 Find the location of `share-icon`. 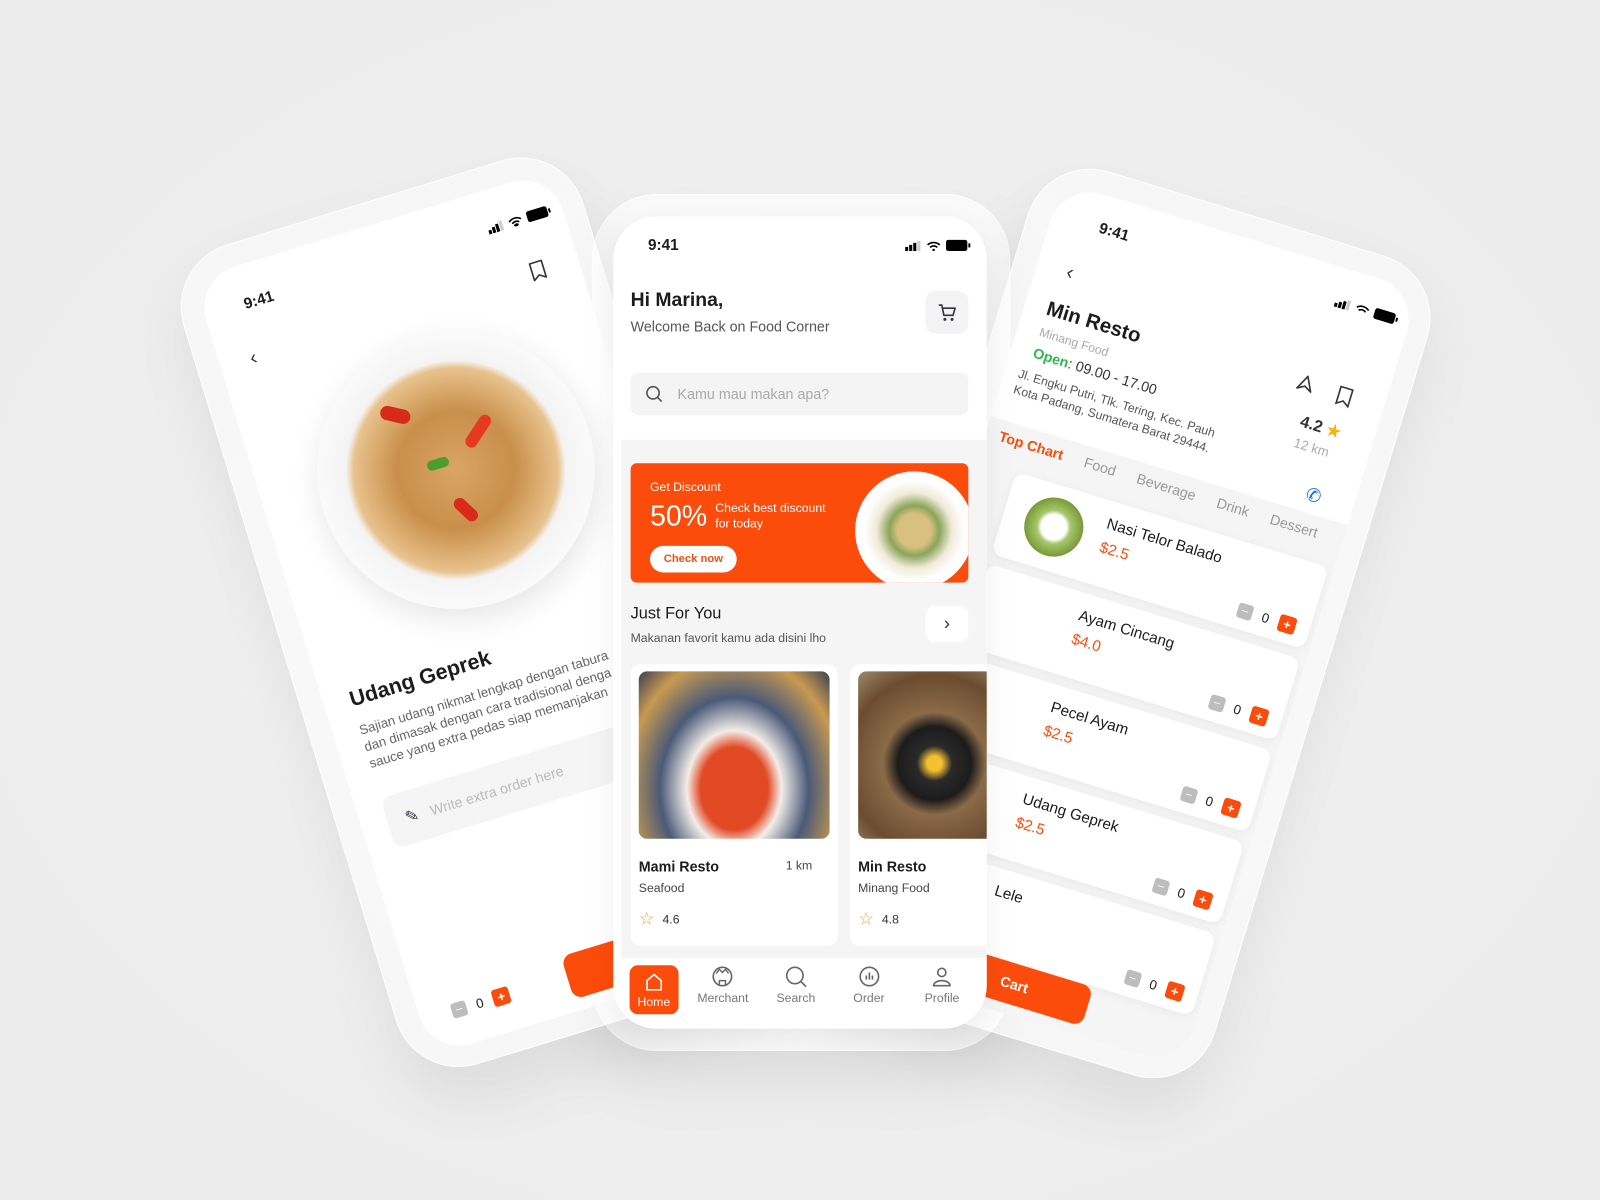

share-icon is located at coordinates (1305, 383).